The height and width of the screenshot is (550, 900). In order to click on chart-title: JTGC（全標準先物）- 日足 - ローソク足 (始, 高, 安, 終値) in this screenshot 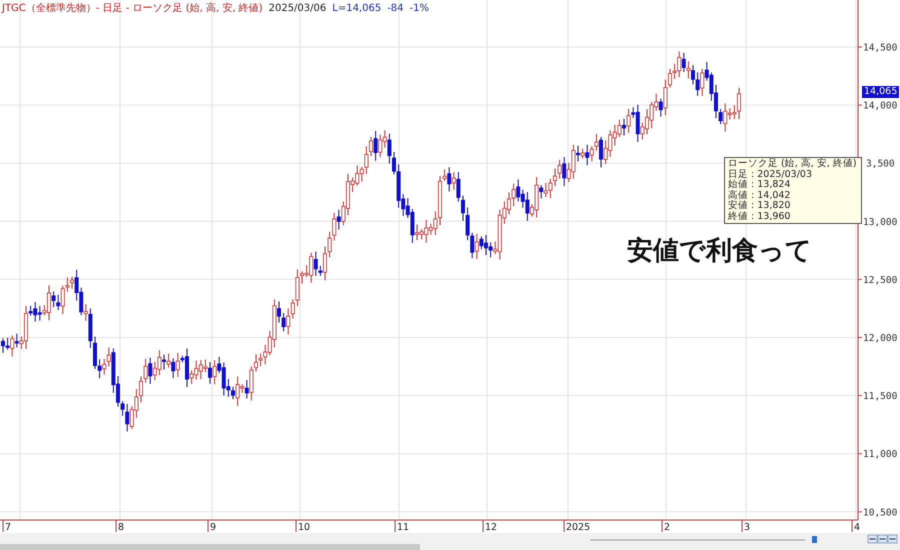, I will do `click(132, 9)`.